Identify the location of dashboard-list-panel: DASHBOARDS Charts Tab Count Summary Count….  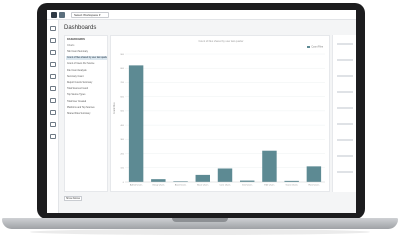
(86, 113).